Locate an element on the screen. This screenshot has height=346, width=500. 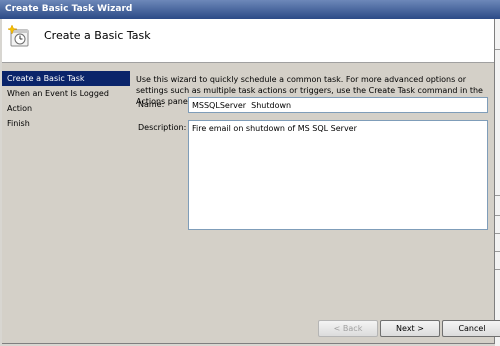
nav-step-create-basic-task: Create a Basic Task is located at coordinates (66, 78).